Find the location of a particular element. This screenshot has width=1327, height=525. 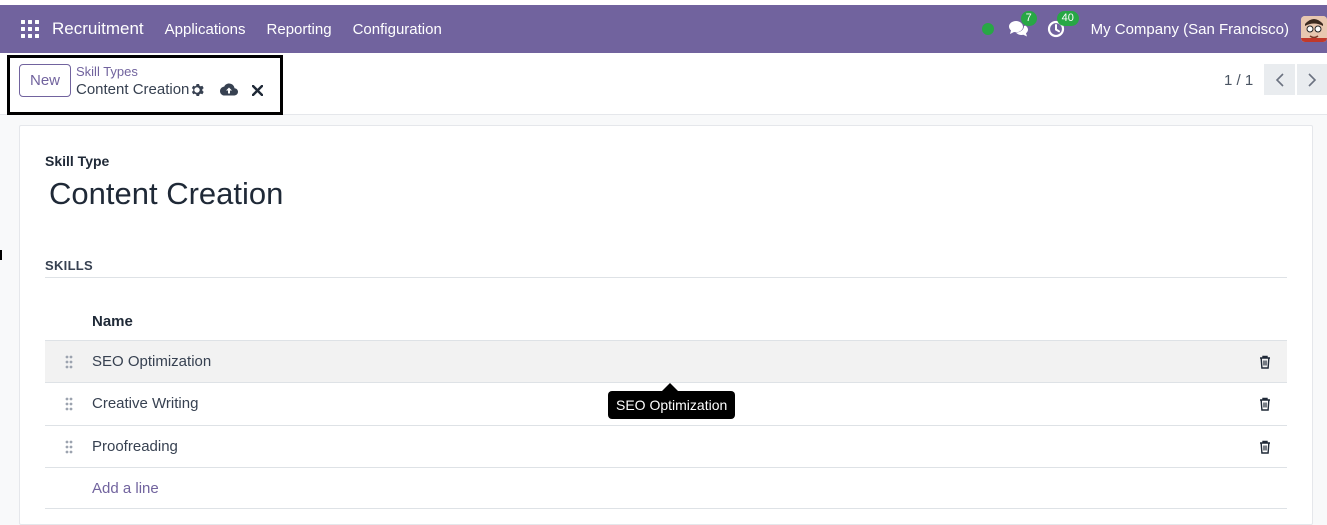

add-a-line-link: Add a line is located at coordinates (102, 488).